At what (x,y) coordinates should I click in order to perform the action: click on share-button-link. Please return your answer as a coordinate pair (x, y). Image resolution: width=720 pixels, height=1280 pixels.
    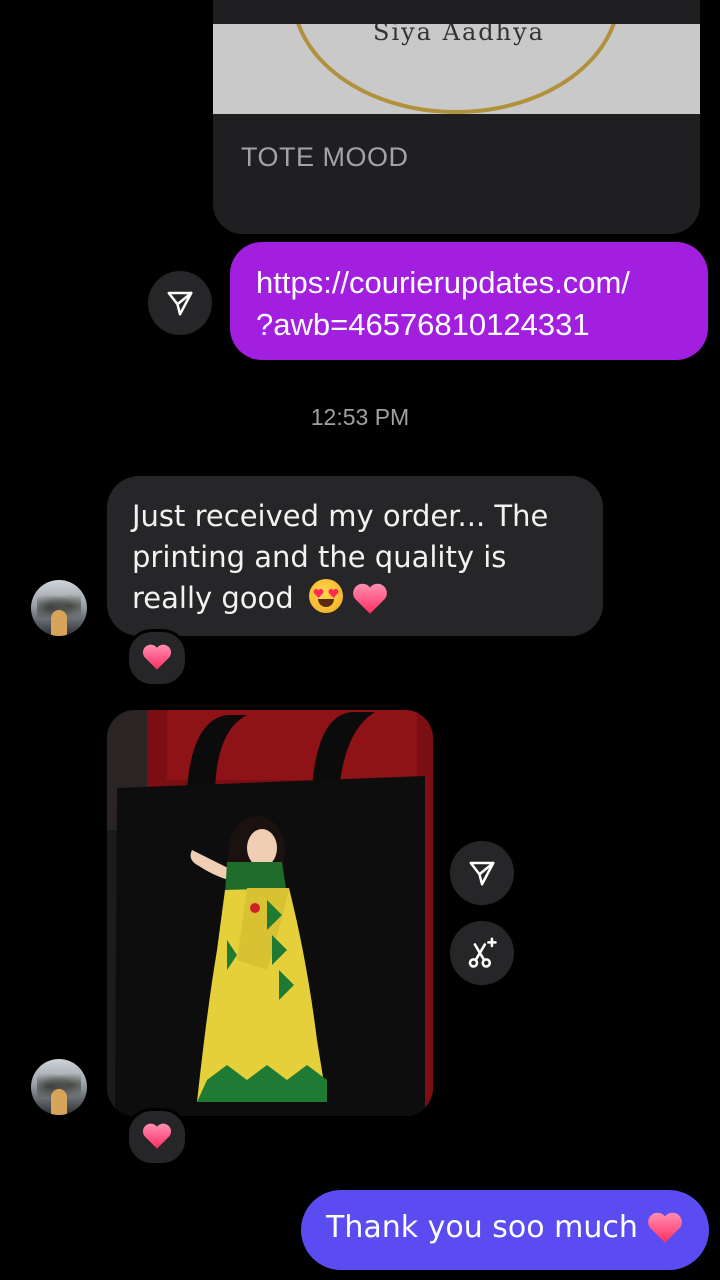
    Looking at the image, I should click on (180, 303).